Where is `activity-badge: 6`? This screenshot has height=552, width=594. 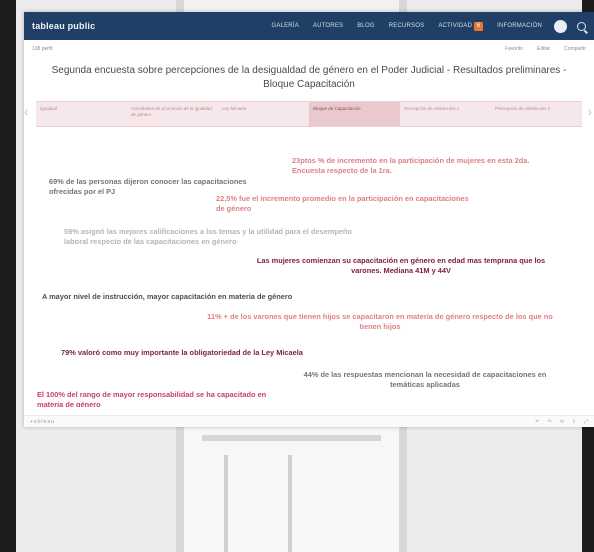
activity-badge: 6 is located at coordinates (479, 26).